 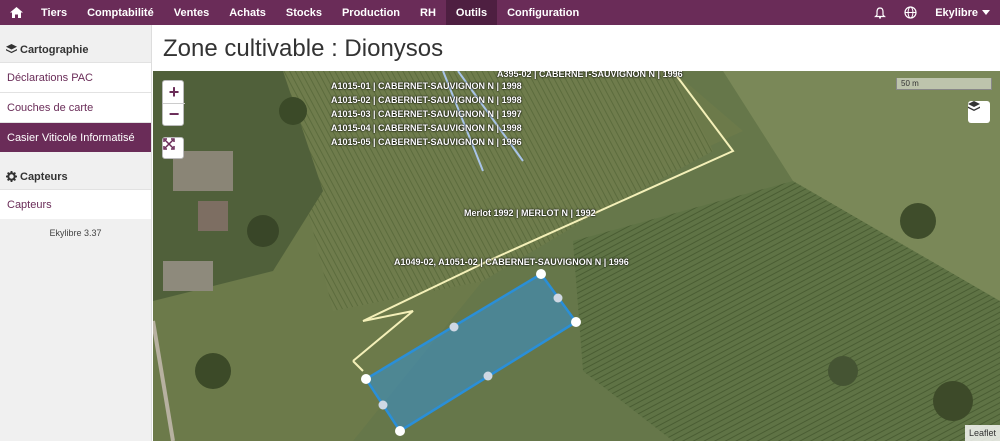 What do you see at coordinates (543, 12) in the screenshot?
I see `nav-configuration: Configuration` at bounding box center [543, 12].